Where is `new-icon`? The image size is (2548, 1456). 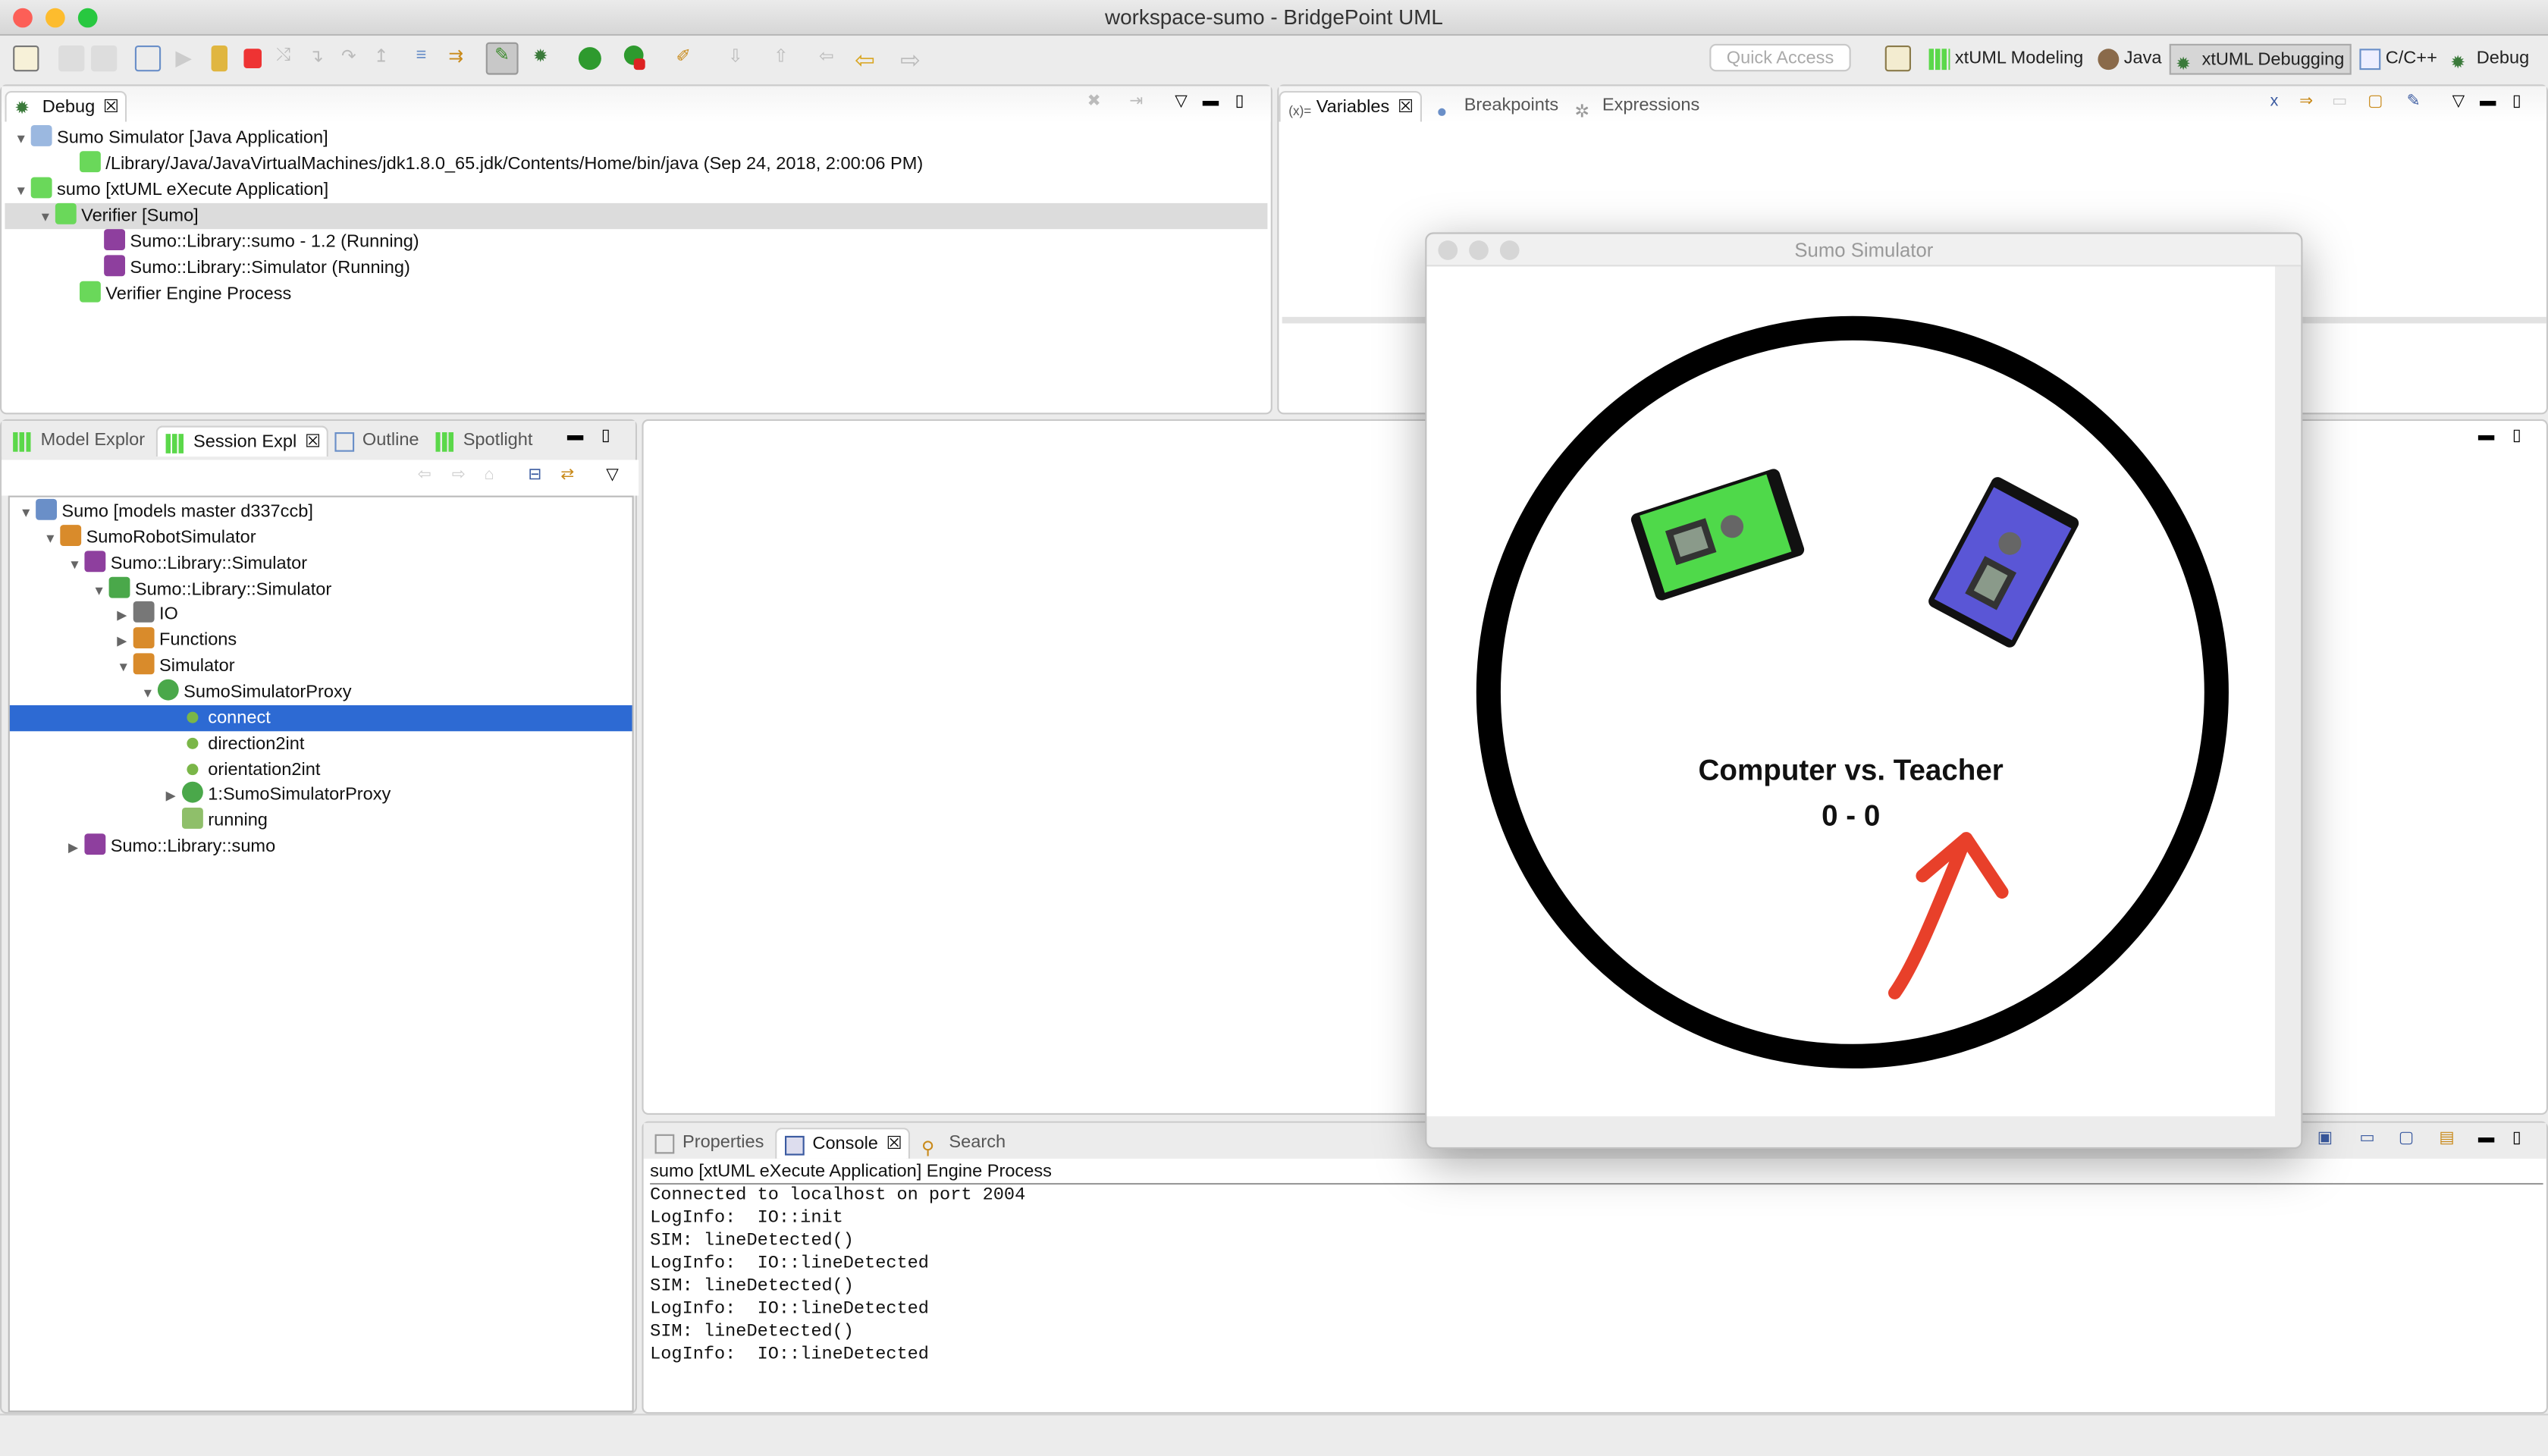
new-icon is located at coordinates (26, 59).